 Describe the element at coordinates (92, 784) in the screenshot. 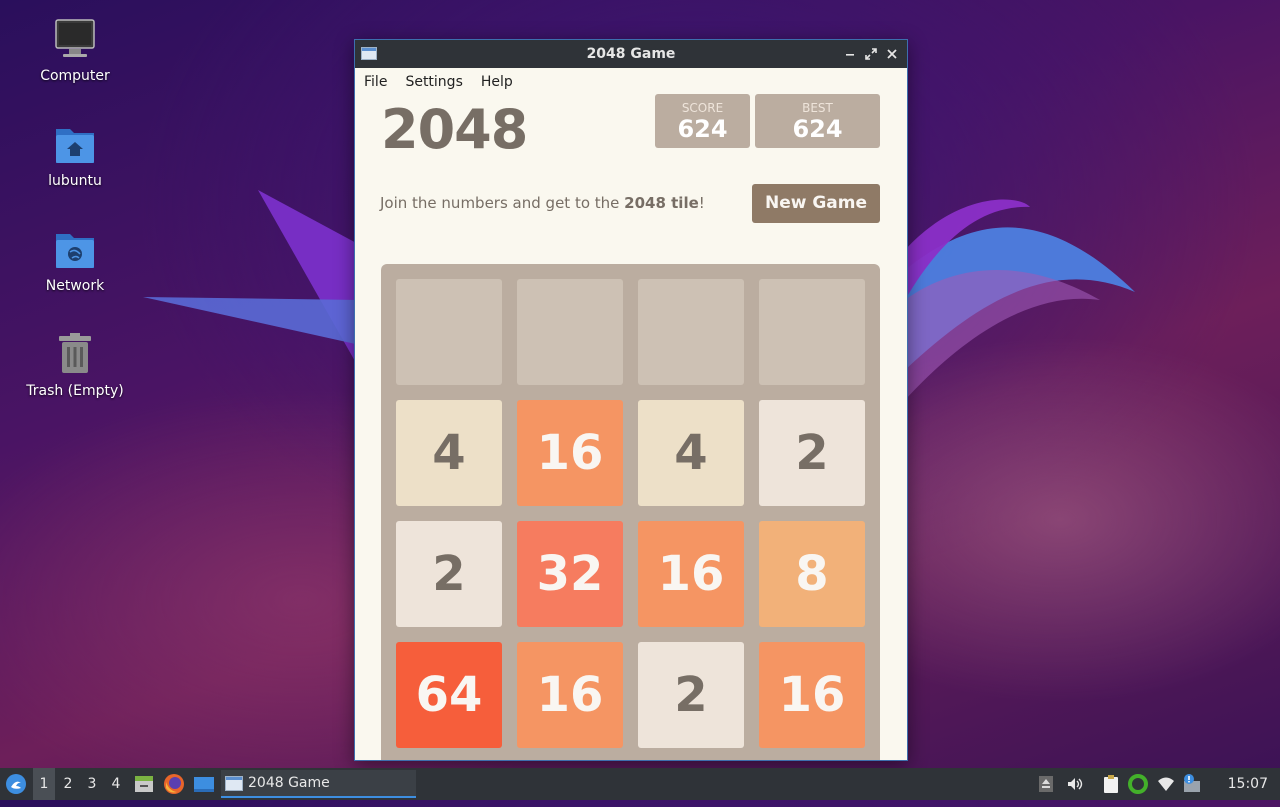

I see `workspace-3: 3` at that location.